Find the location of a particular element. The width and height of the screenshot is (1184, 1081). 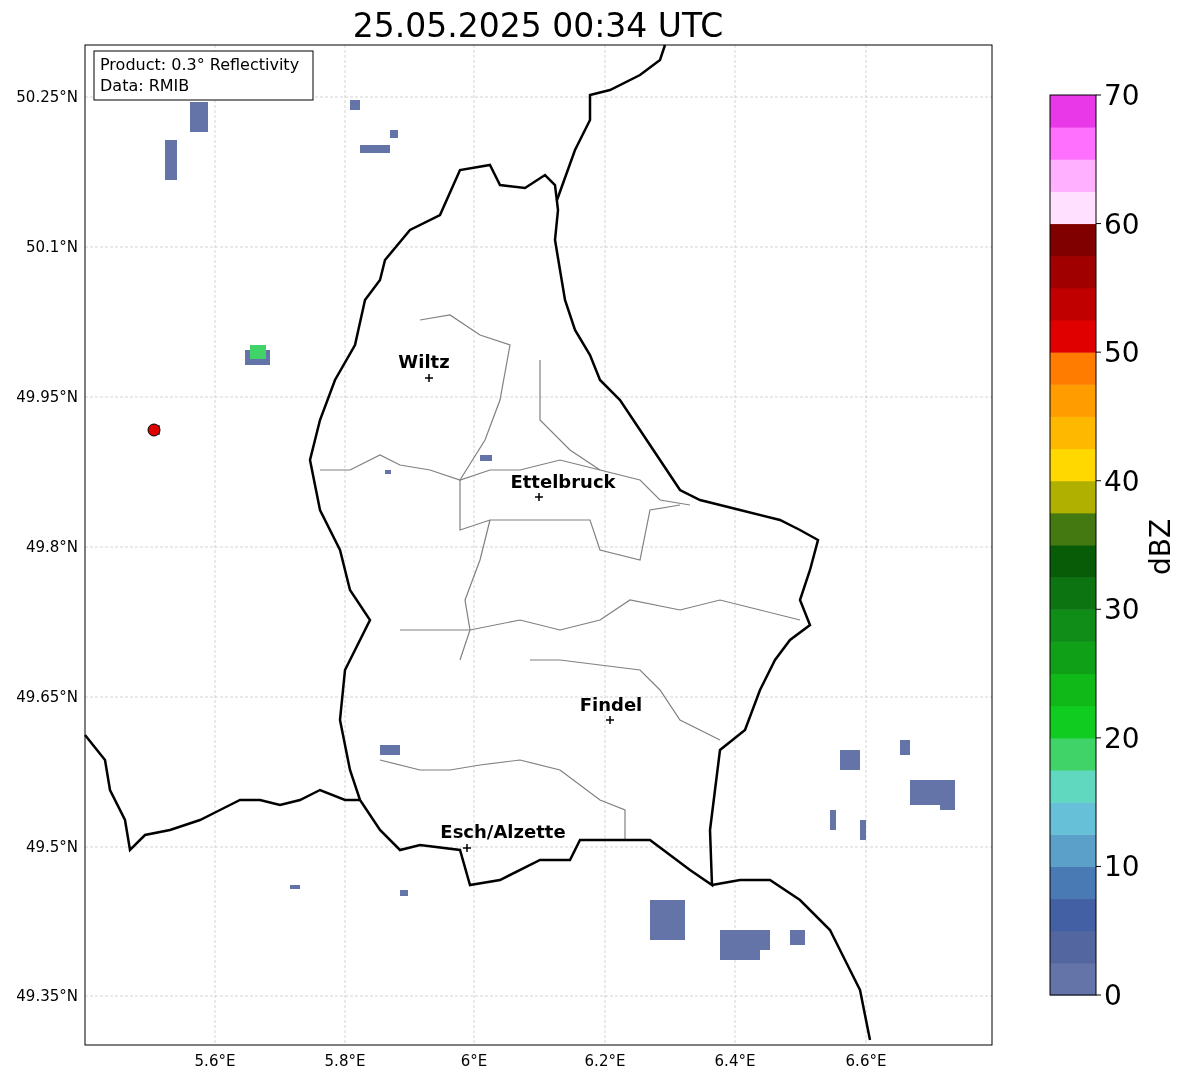

chart-title: 25.05.2025 00:34 UTC is located at coordinates (538, 25).